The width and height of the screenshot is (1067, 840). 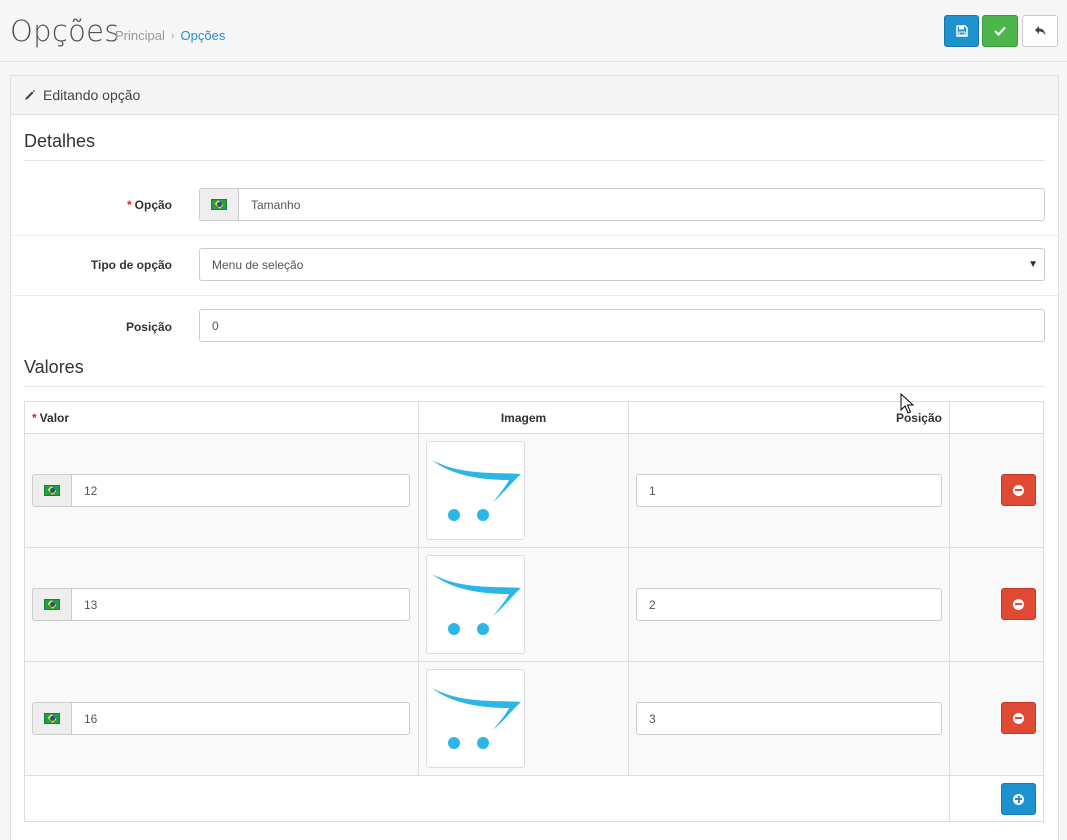 What do you see at coordinates (534, 146) in the screenshot?
I see `details-legend: Detalhes` at bounding box center [534, 146].